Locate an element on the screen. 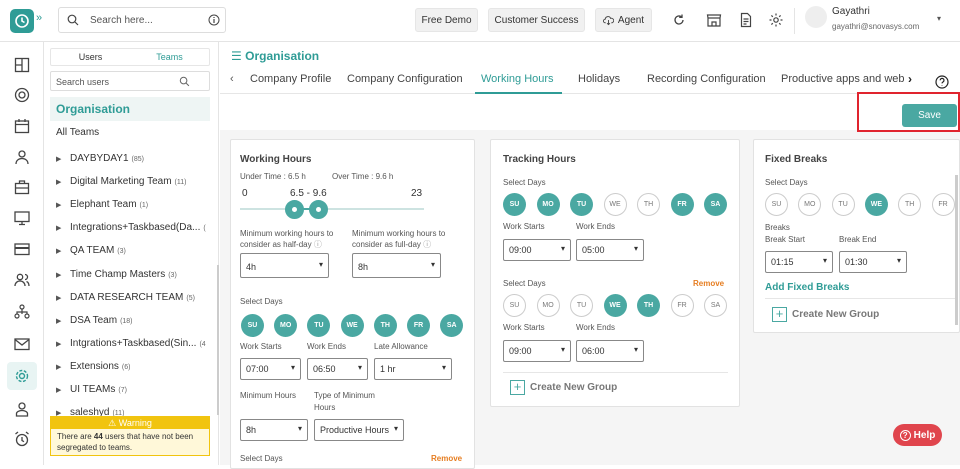 The height and width of the screenshot is (469, 960). chevron-down-icon: ▾ is located at coordinates (939, 18).